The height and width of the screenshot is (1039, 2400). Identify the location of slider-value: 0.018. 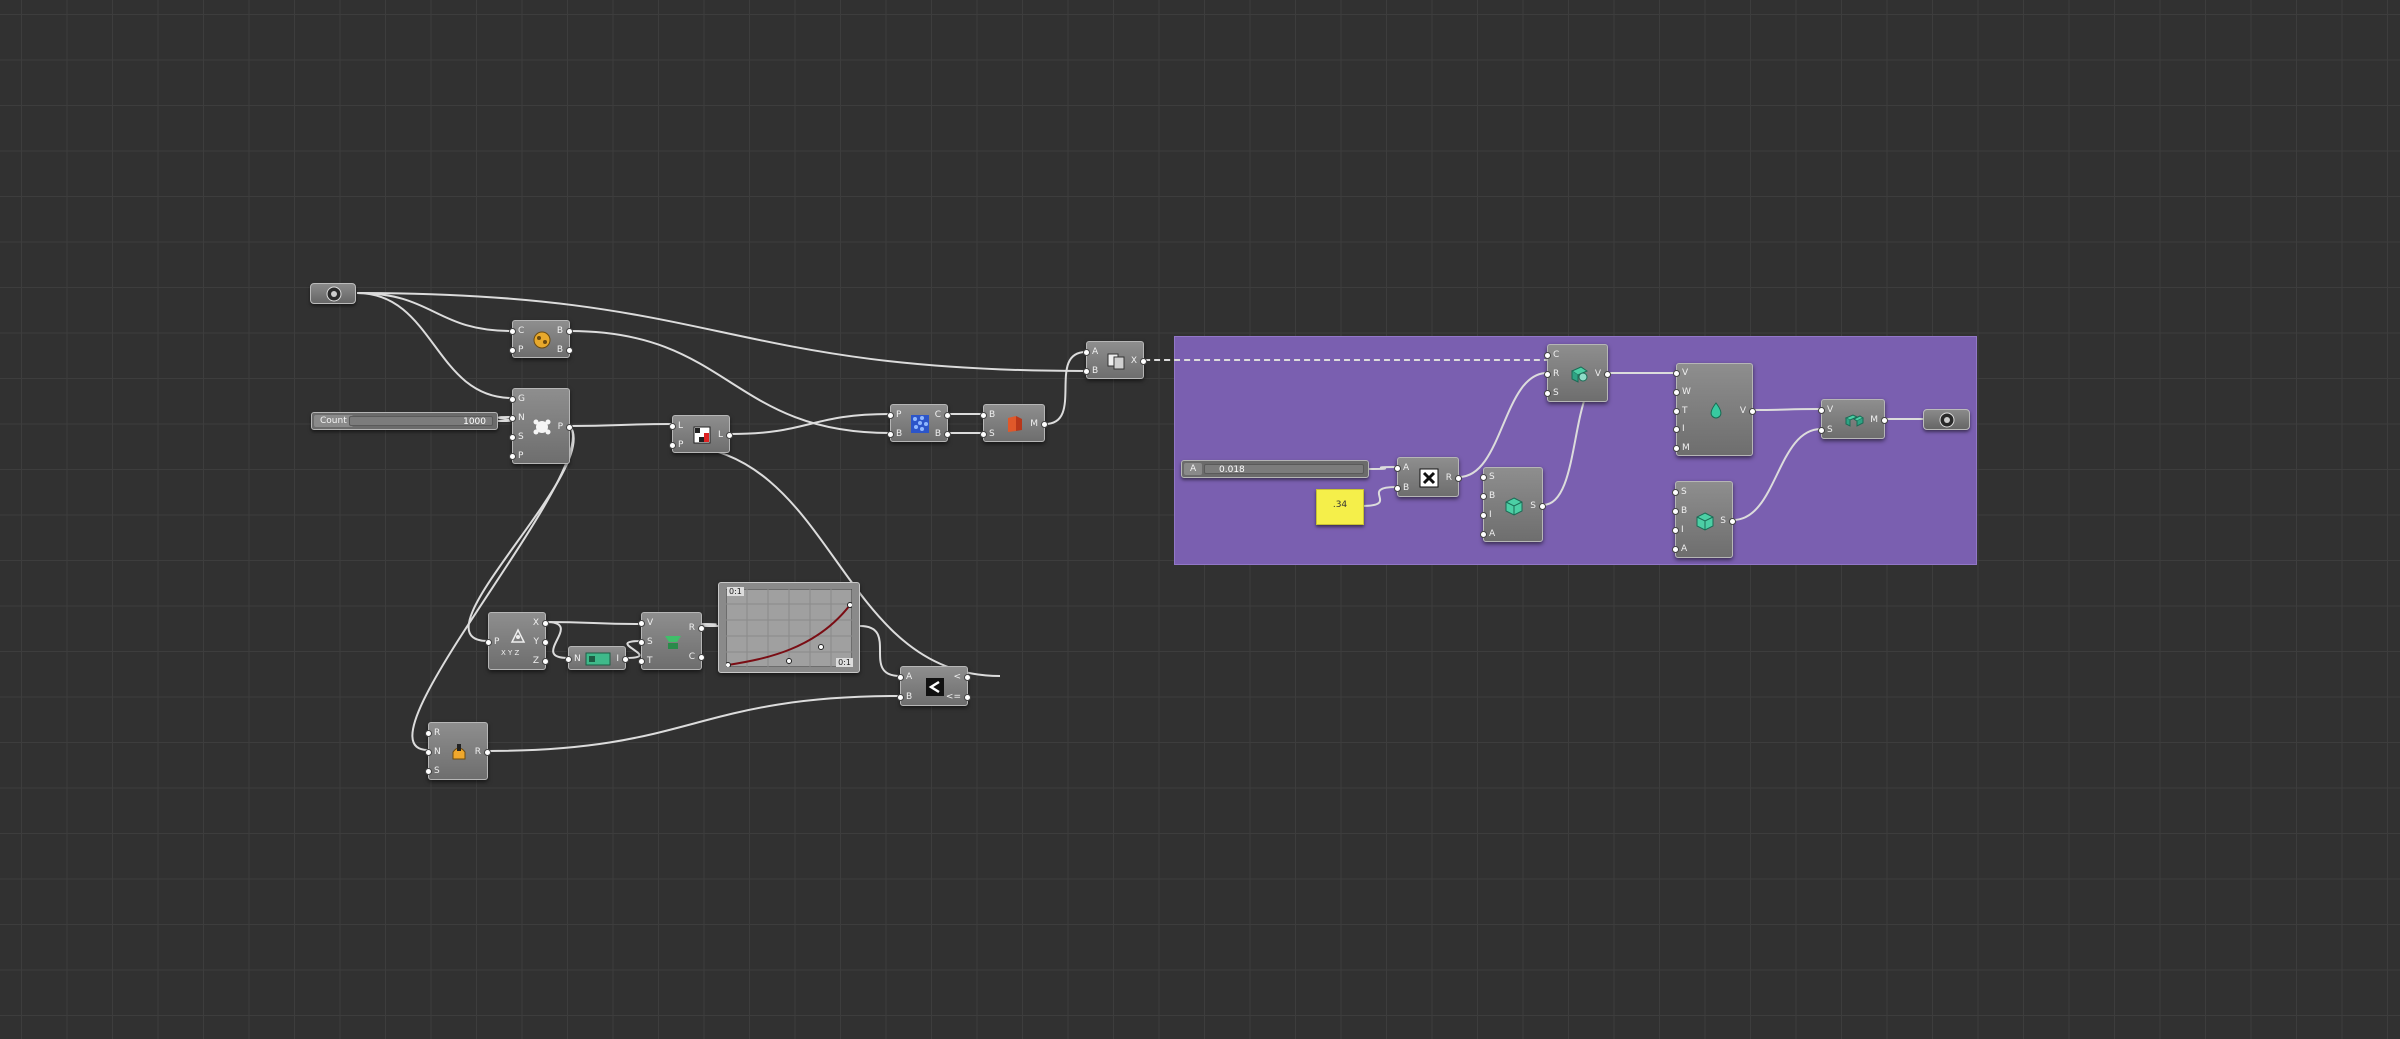
(1284, 469).